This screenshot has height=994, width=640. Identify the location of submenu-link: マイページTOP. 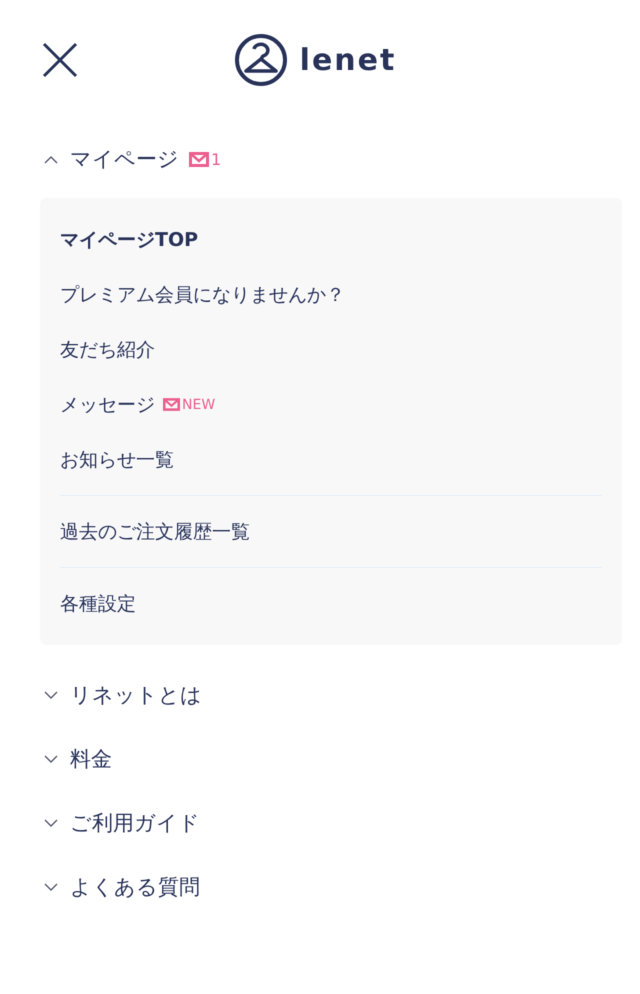
(129, 239).